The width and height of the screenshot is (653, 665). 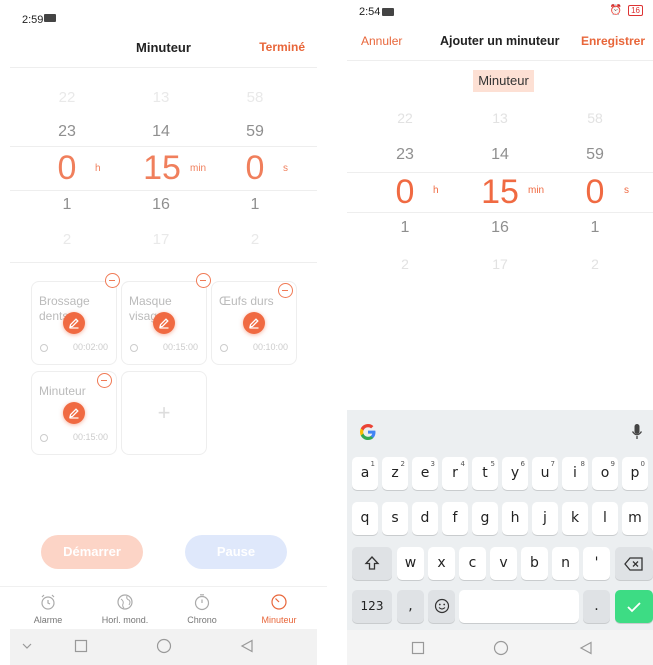 What do you see at coordinates (202, 609) in the screenshot?
I see `tab-stopwatch: Chrono` at bounding box center [202, 609].